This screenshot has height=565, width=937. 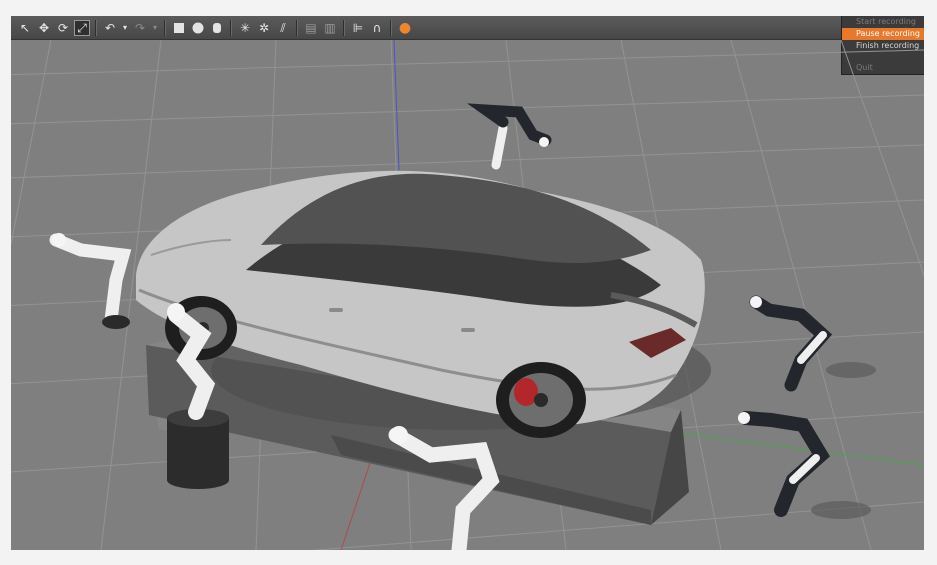 What do you see at coordinates (264, 28) in the screenshot?
I see `spot-light-icon: ✲` at bounding box center [264, 28].